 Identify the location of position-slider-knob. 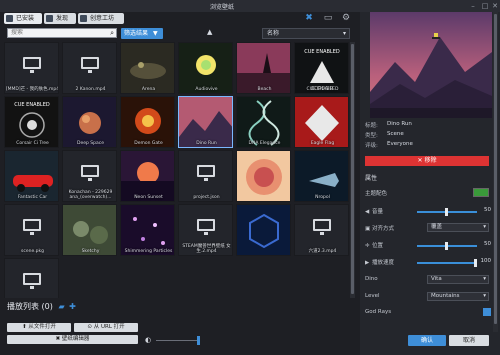
(446, 246).